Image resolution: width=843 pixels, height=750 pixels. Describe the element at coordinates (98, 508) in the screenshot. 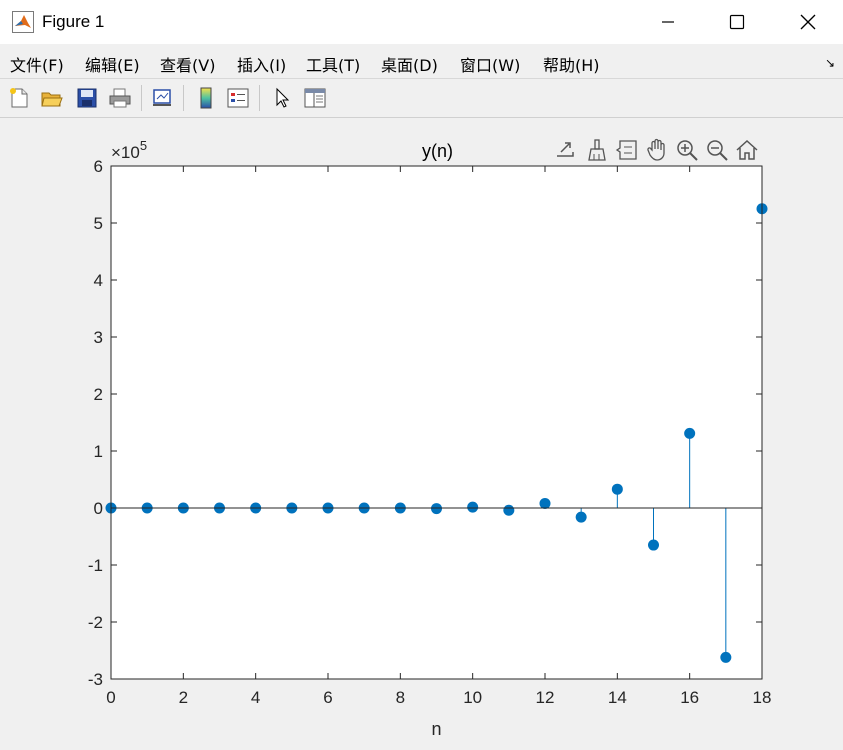

I see `y-tick-label: 0` at that location.